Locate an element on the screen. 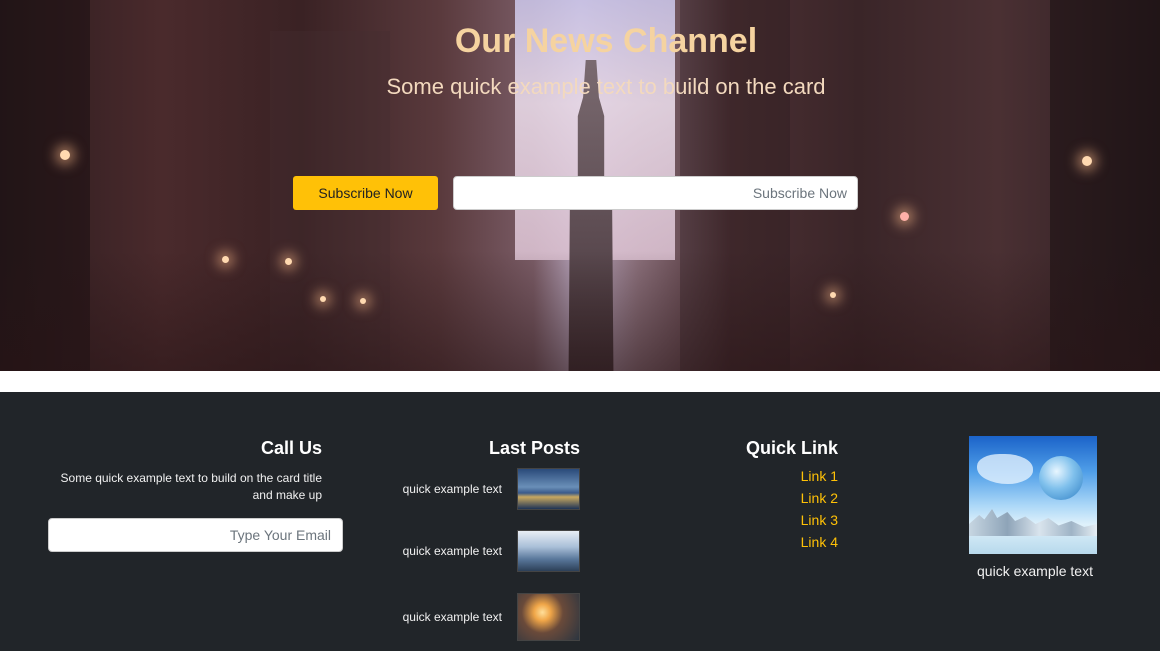  globe-icon is located at coordinates (1061, 478).